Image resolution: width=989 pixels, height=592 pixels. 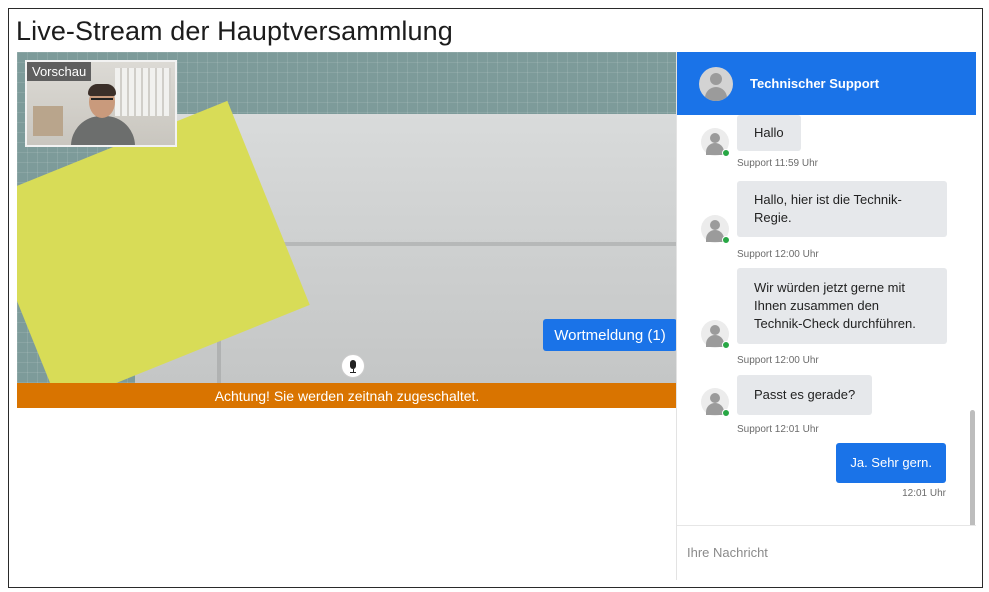 I want to click on preview-label: Vorschau, so click(x=59, y=71).